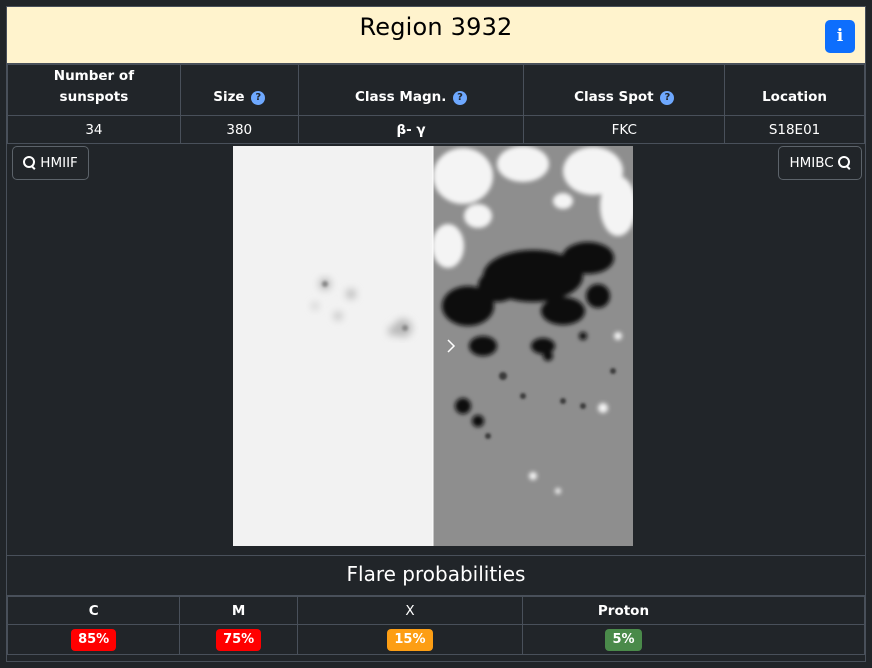 This screenshot has width=872, height=668. I want to click on flare-table: C M X Proton 85% 75% 15% 5%, so click(436, 625).